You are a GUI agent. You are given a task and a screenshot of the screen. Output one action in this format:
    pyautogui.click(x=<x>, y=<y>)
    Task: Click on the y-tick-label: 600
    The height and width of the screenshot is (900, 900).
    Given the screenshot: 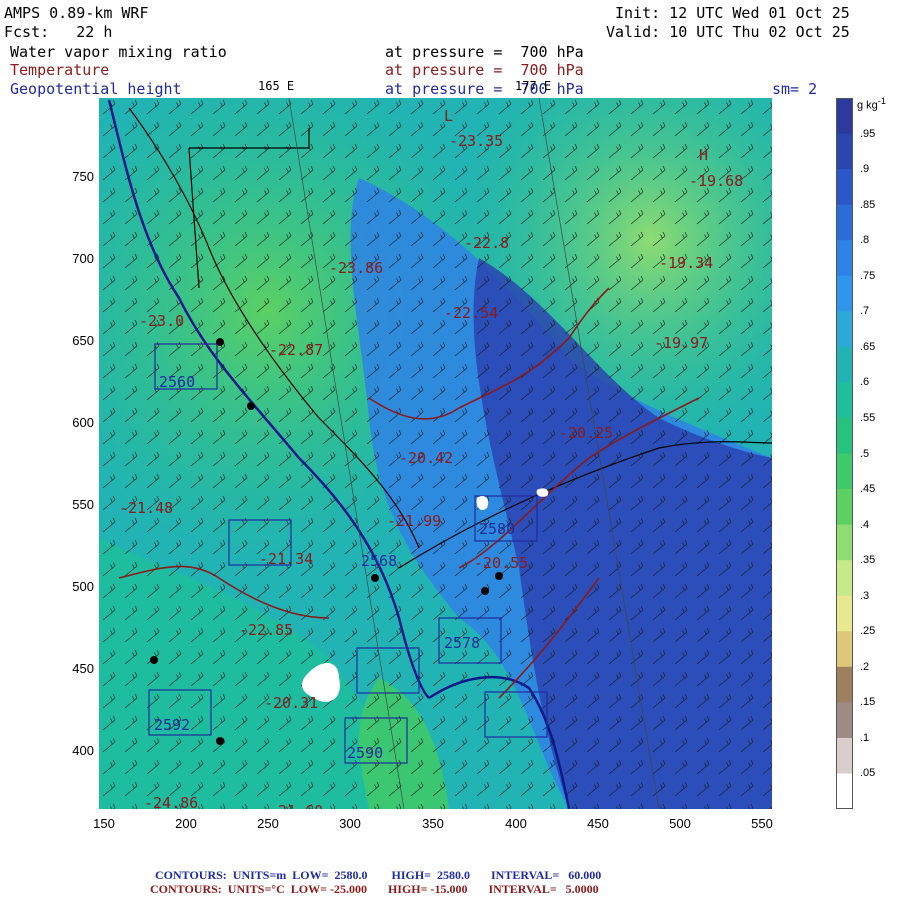 What is the action you would take?
    pyautogui.click(x=83, y=422)
    